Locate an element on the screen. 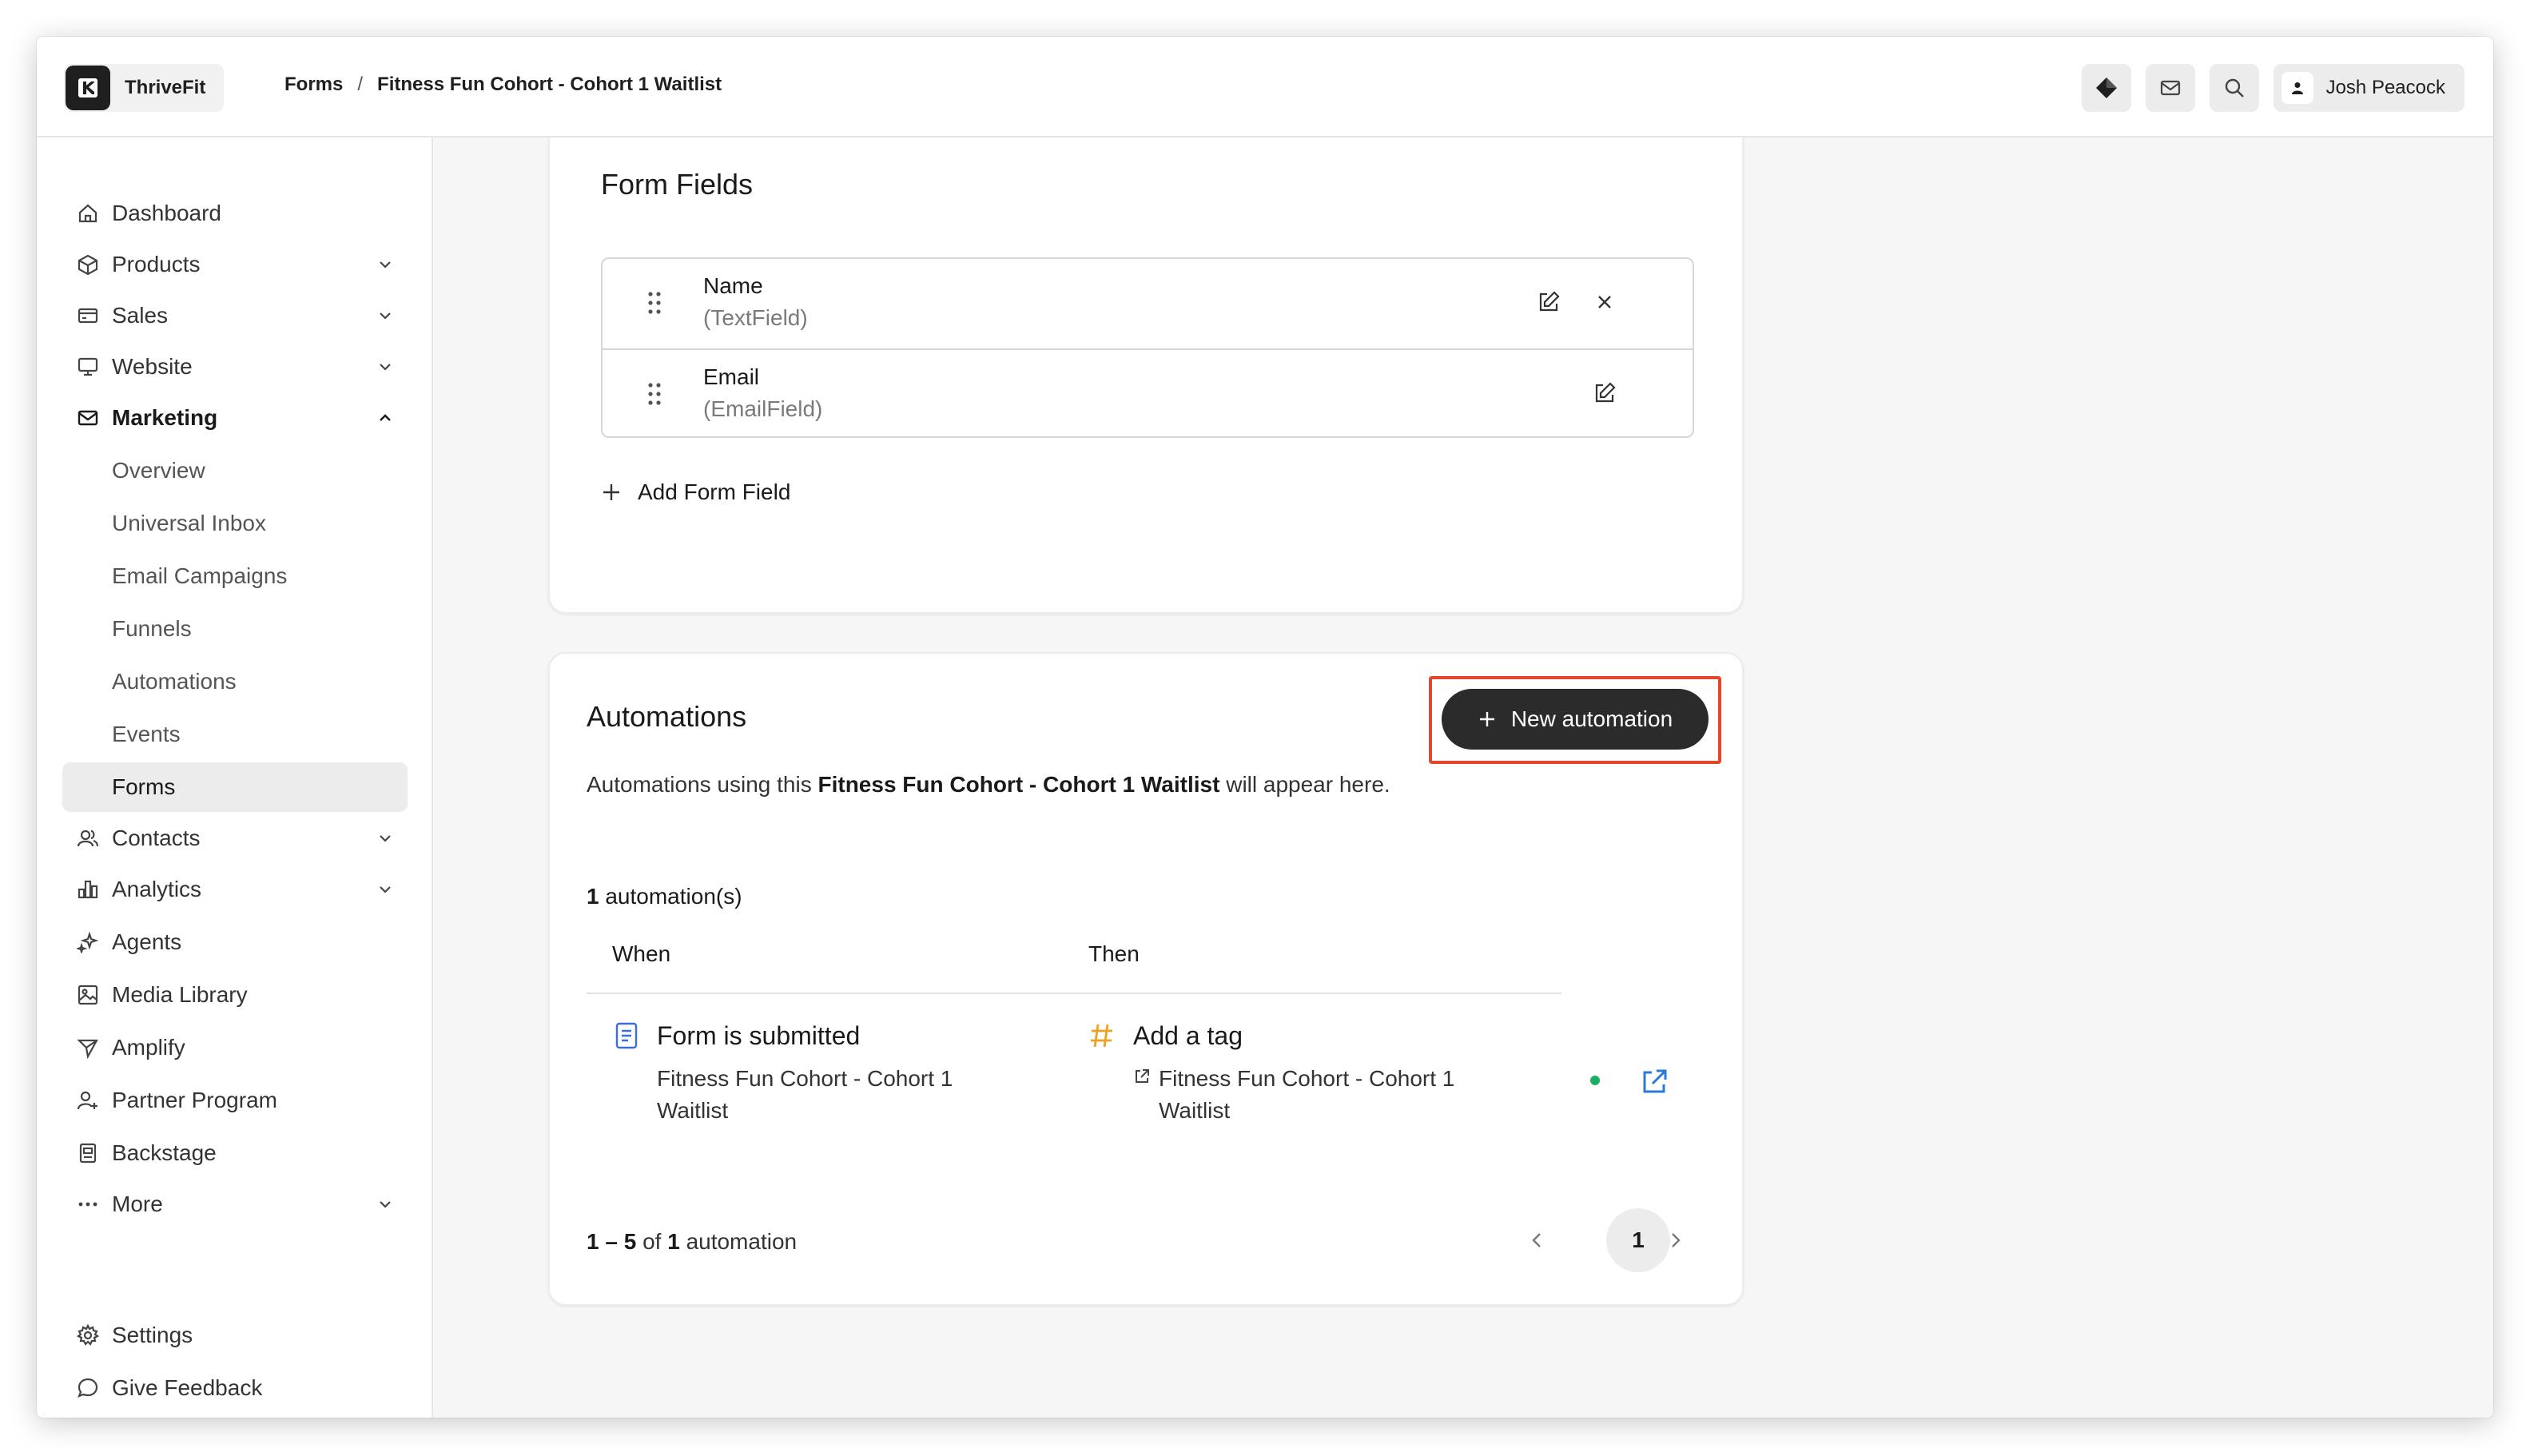 The width and height of the screenshot is (2530, 1456). sidebar-item-contacts: Contacts is located at coordinates (235, 838).